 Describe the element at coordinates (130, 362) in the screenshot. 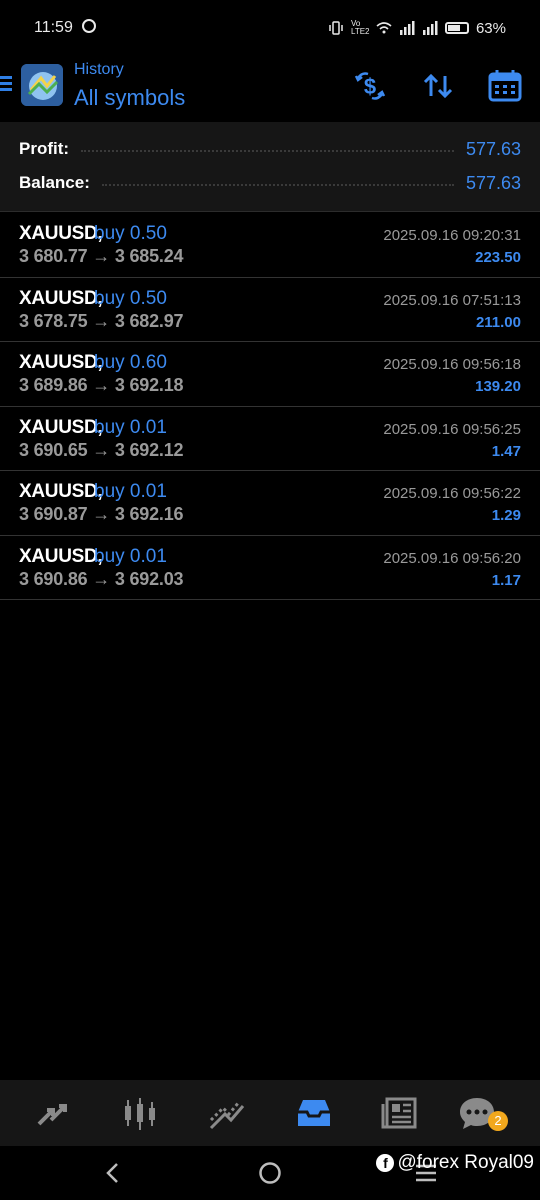

I see `deal-type: buy 0.60` at that location.